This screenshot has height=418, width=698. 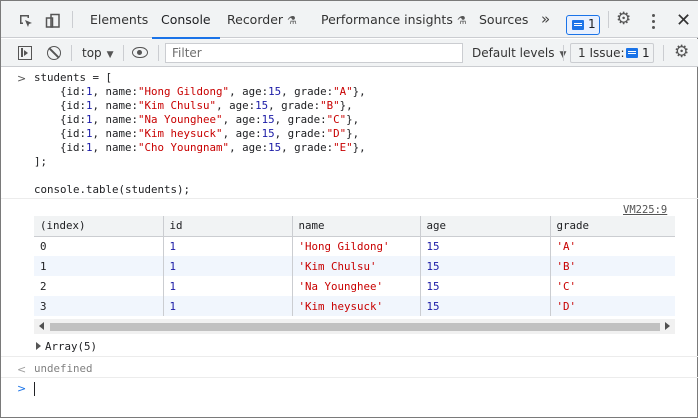 What do you see at coordinates (654, 22) in the screenshot?
I see `more-options-kebab-icon` at bounding box center [654, 22].